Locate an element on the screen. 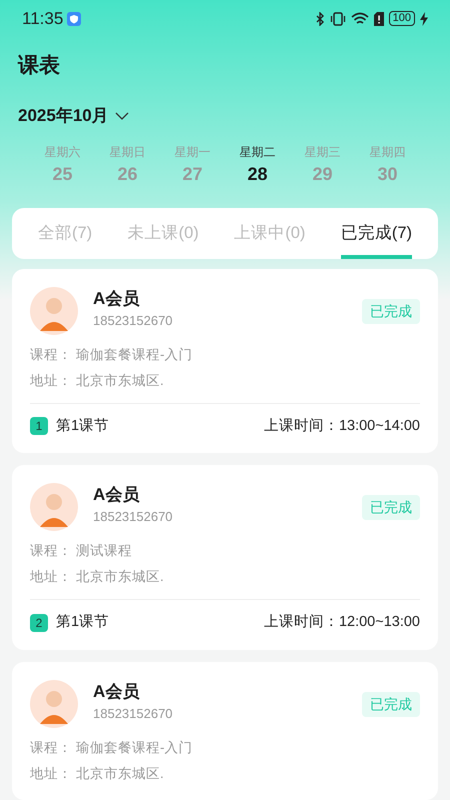 This screenshot has width=450, height=800. date-number: 26 is located at coordinates (127, 174).